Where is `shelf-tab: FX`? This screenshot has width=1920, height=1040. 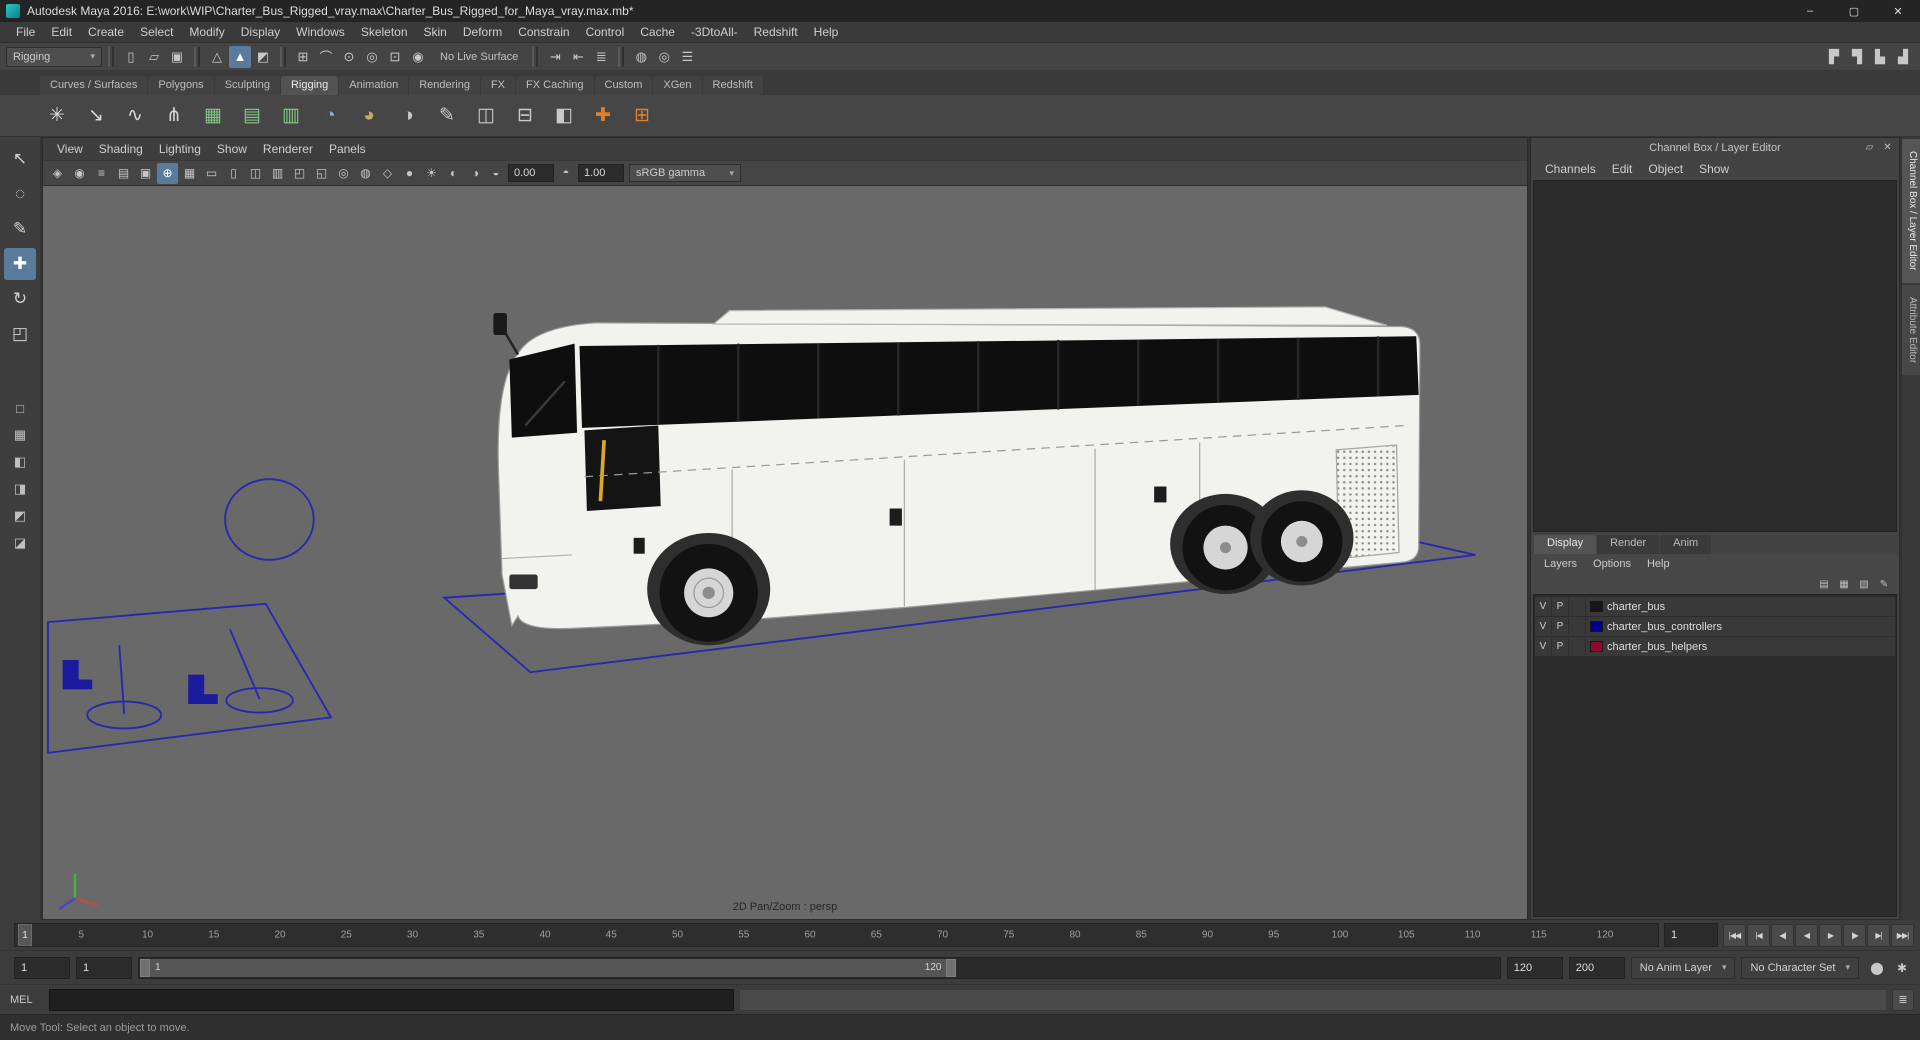
shelf-tab: FX is located at coordinates (498, 85).